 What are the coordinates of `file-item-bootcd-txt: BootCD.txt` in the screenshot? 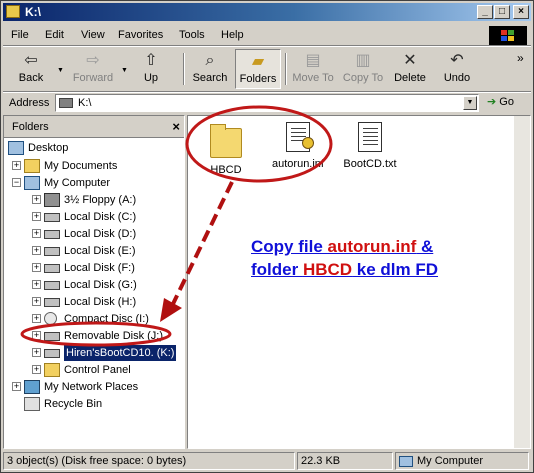 It's located at (370, 146).